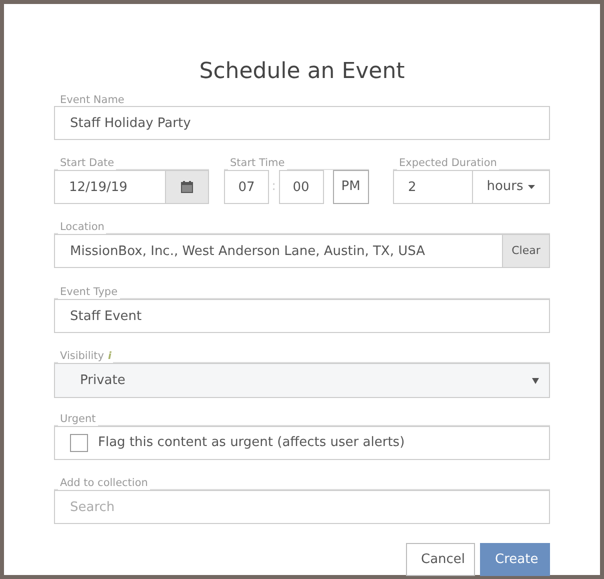  I want to click on clear-button: Clear, so click(526, 251).